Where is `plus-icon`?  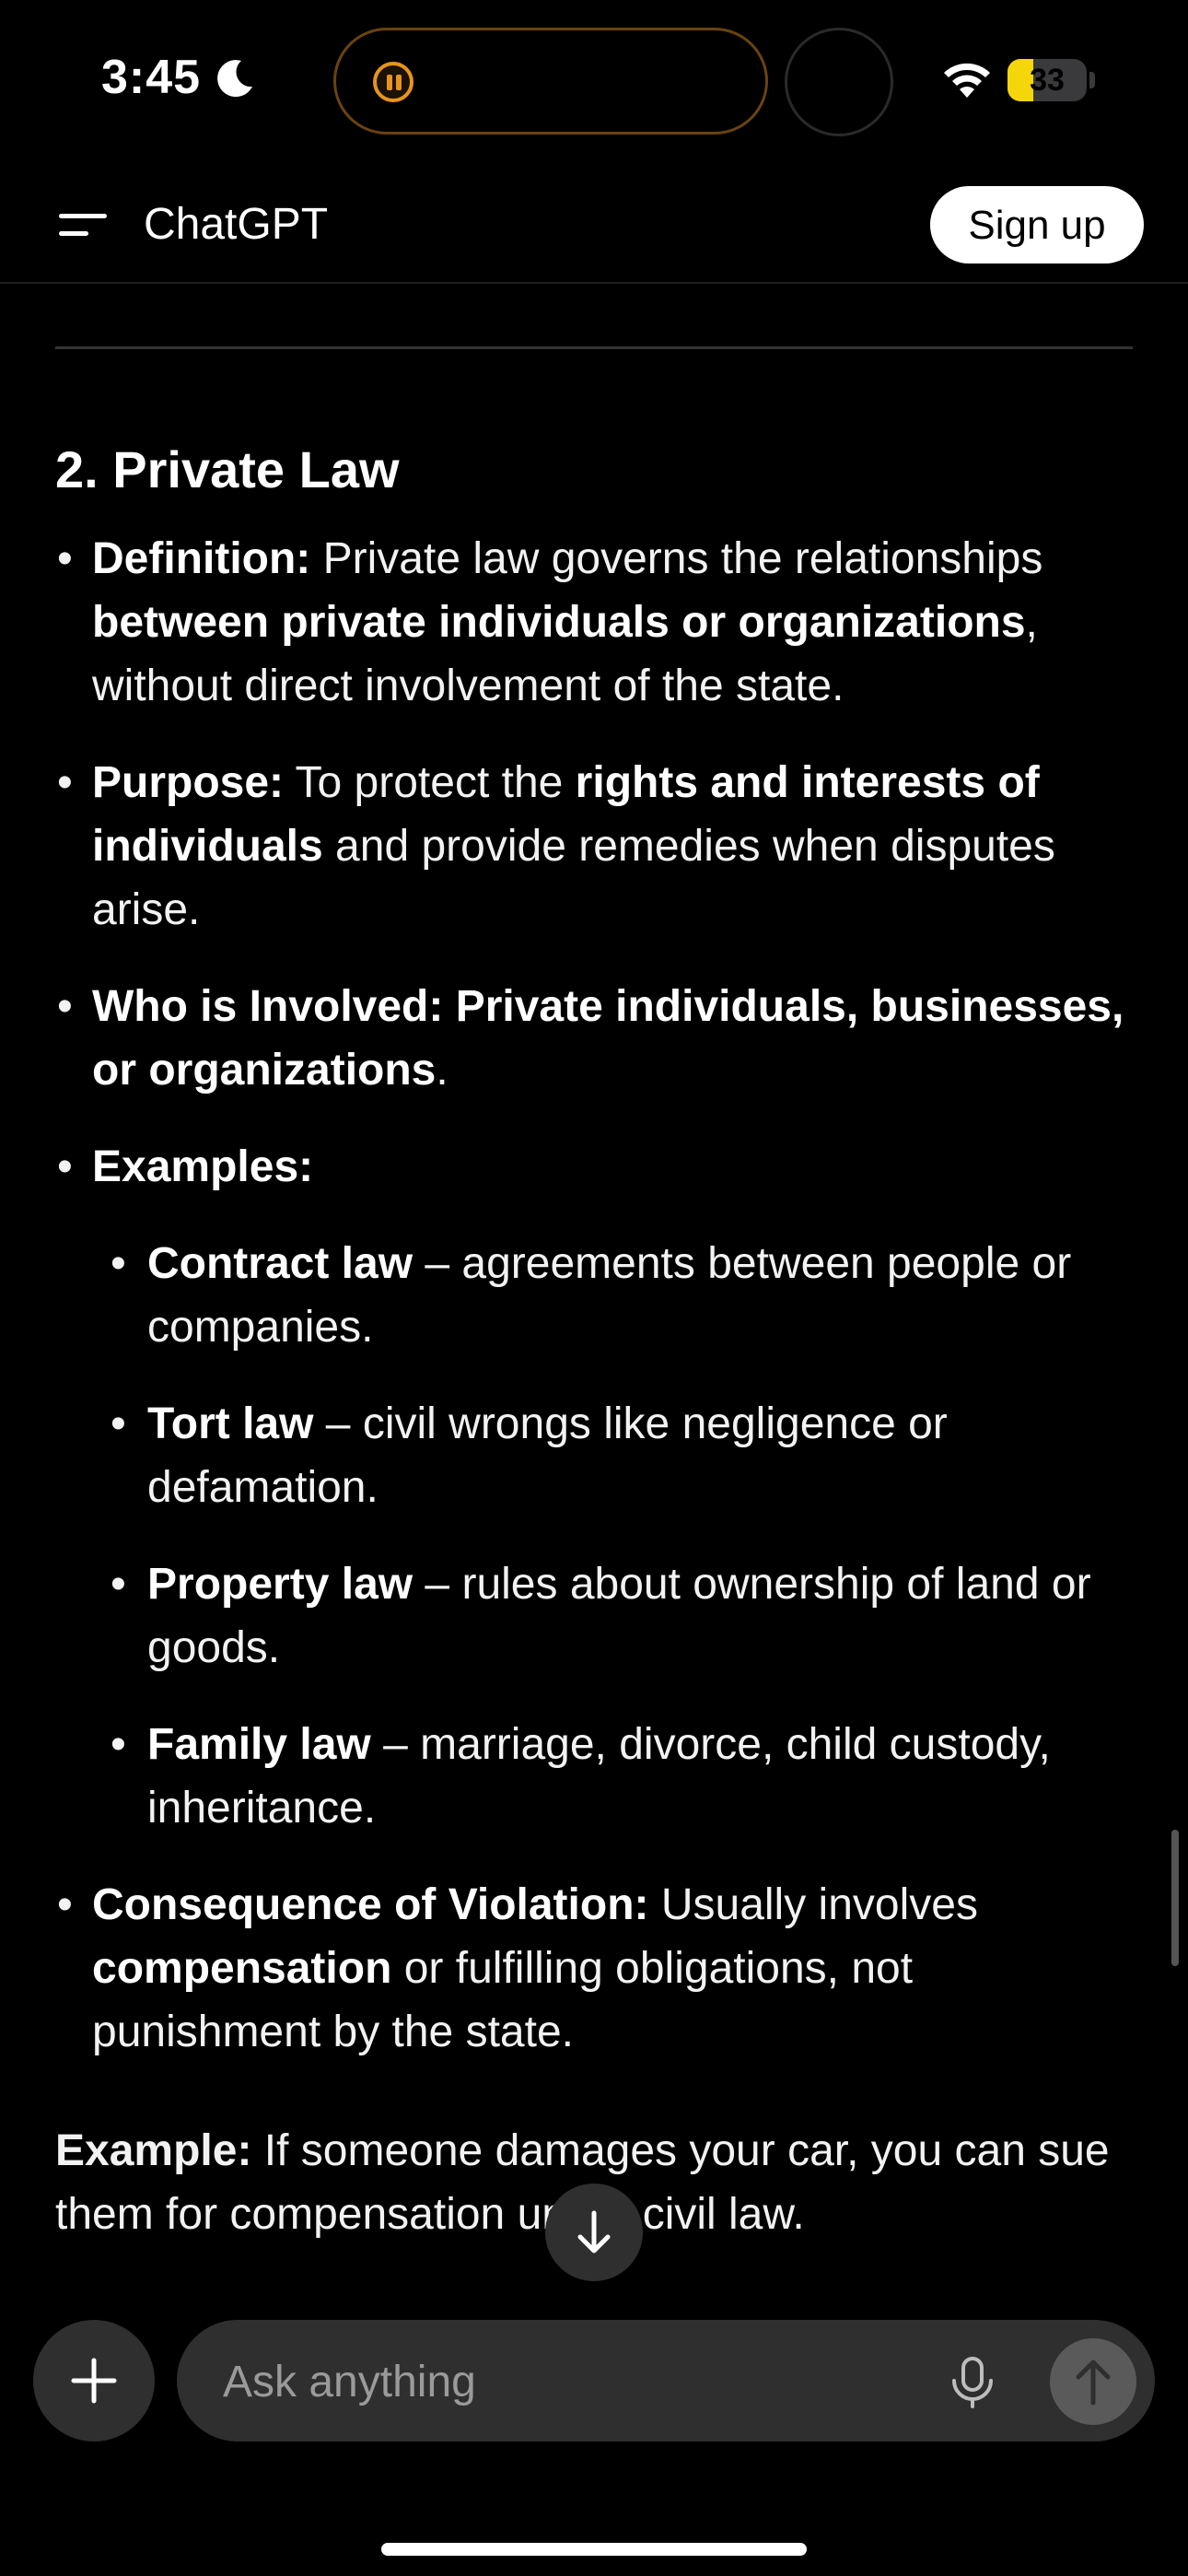 plus-icon is located at coordinates (94, 2381).